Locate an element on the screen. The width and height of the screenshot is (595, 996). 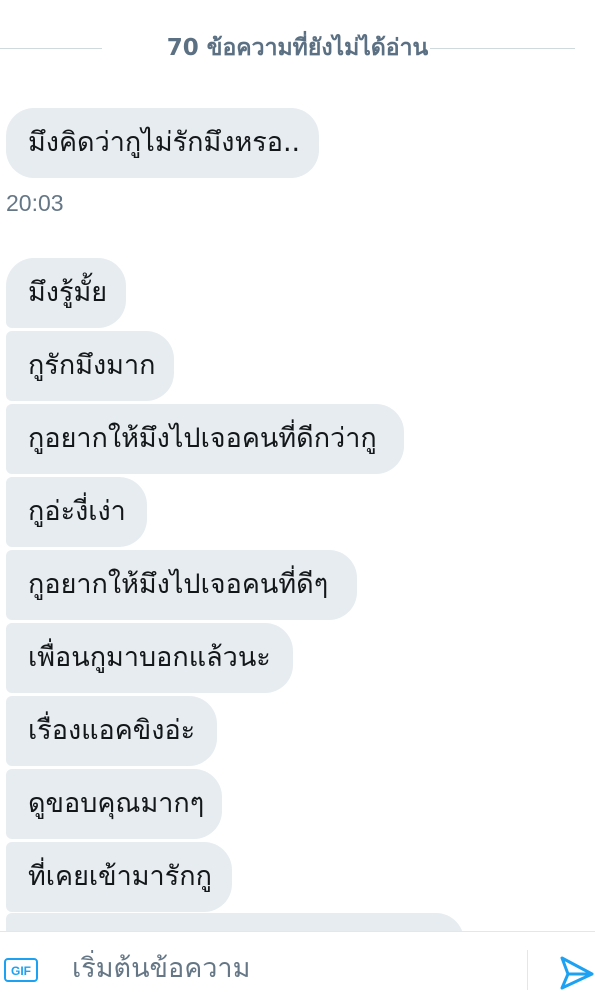
message-text: ดูขอบคุณมากๆ is located at coordinates (116, 803).